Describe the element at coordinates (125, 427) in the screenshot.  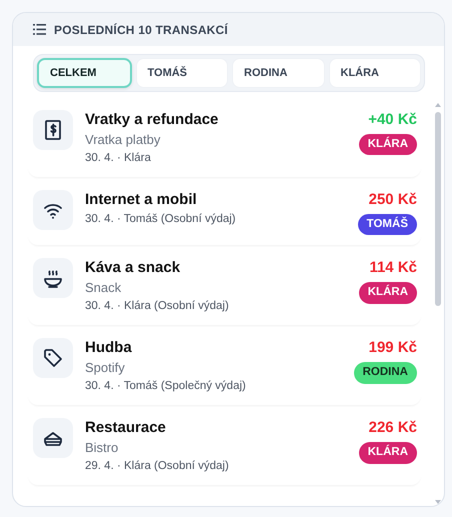
I see `transaction-title: Restaurace` at that location.